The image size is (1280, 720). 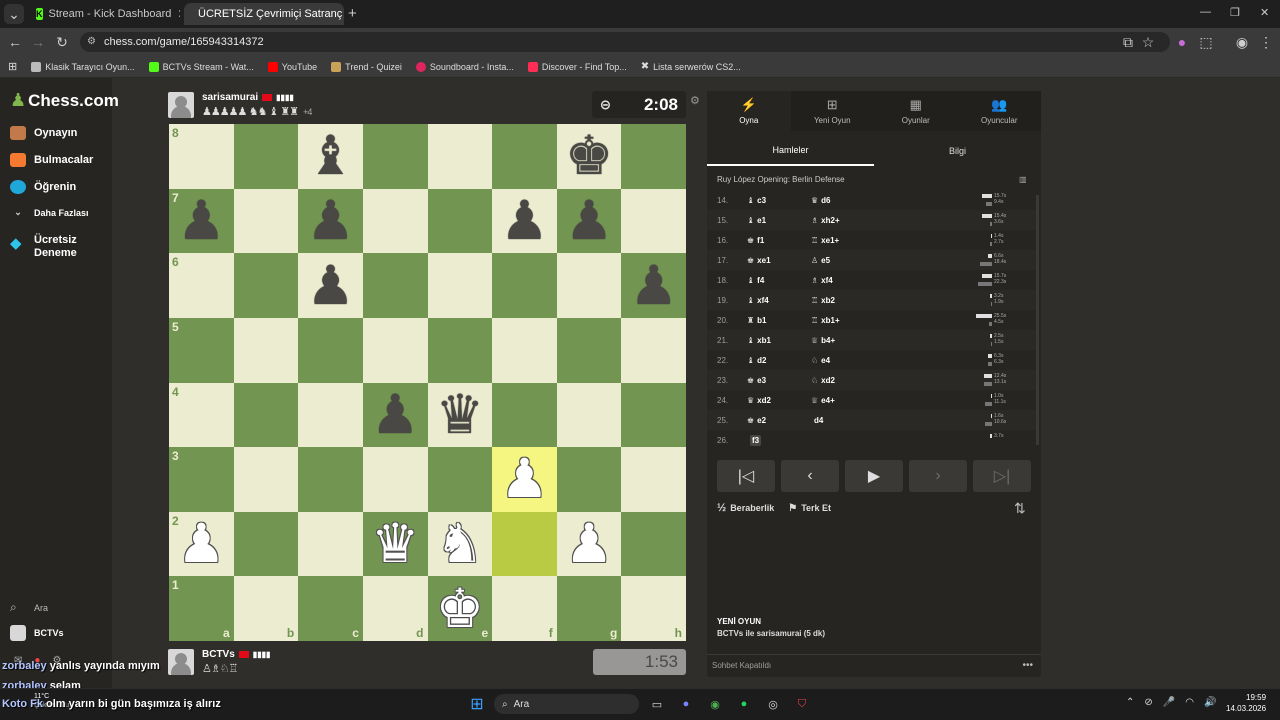 I want to click on white-move: ♚ e2, so click(x=779, y=420).